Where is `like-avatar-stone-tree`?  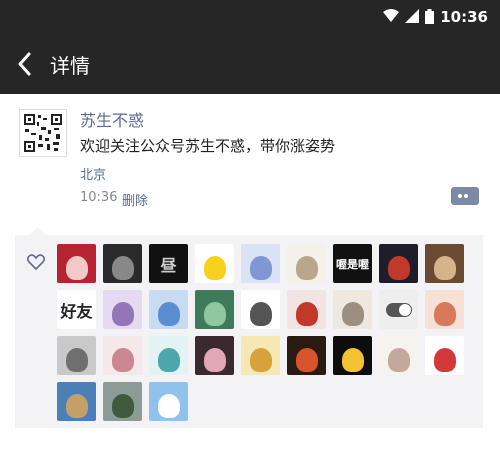 like-avatar-stone-tree is located at coordinates (122, 401).